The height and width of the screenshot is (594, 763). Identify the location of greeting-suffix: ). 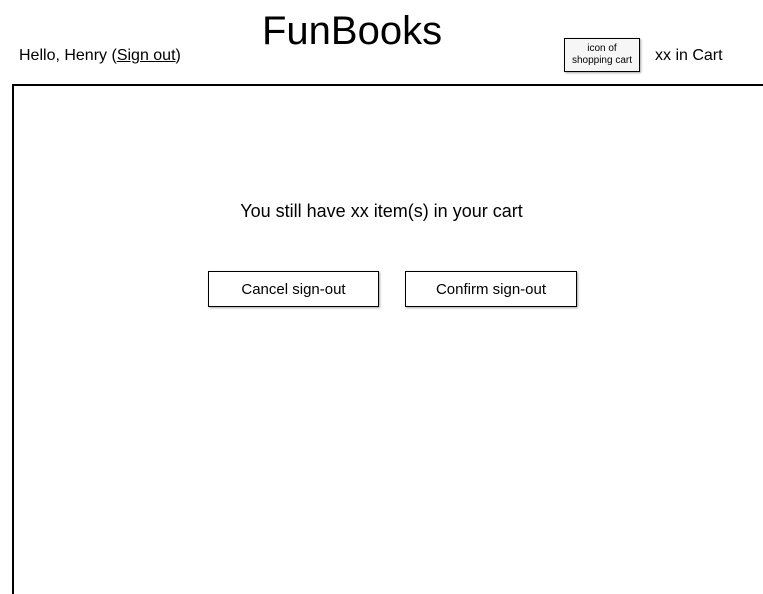
(178, 55).